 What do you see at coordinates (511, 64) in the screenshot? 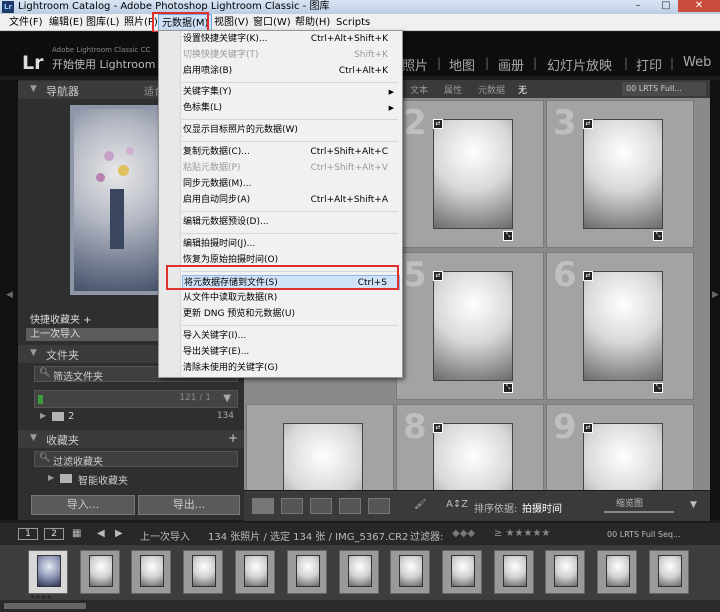
I see `module-book: 画册` at bounding box center [511, 64].